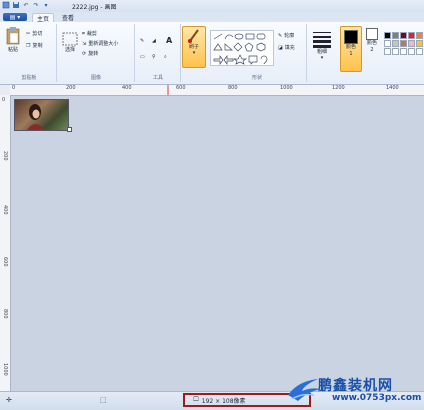 This screenshot has width=424, height=410. Describe the element at coordinates (46, 5) in the screenshot. I see `customize-qat-icon: ▾` at that location.